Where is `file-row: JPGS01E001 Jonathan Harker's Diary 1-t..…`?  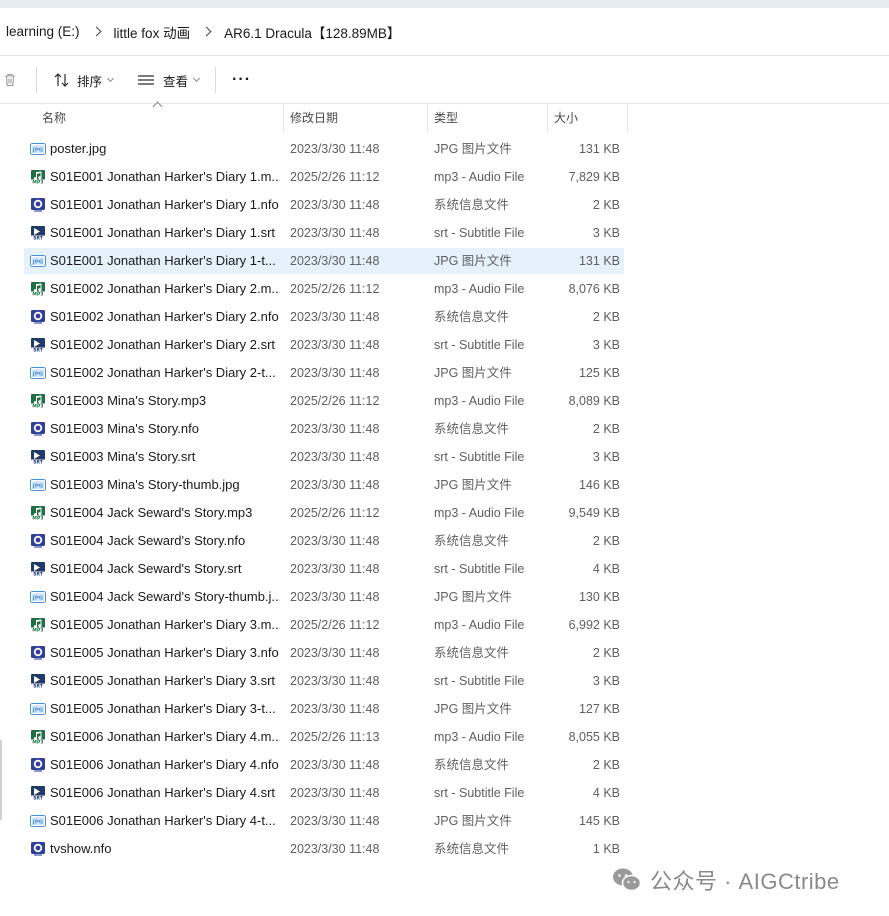
file-row: JPGS01E001 Jonathan Harker's Diary 1-t..… is located at coordinates (324, 261).